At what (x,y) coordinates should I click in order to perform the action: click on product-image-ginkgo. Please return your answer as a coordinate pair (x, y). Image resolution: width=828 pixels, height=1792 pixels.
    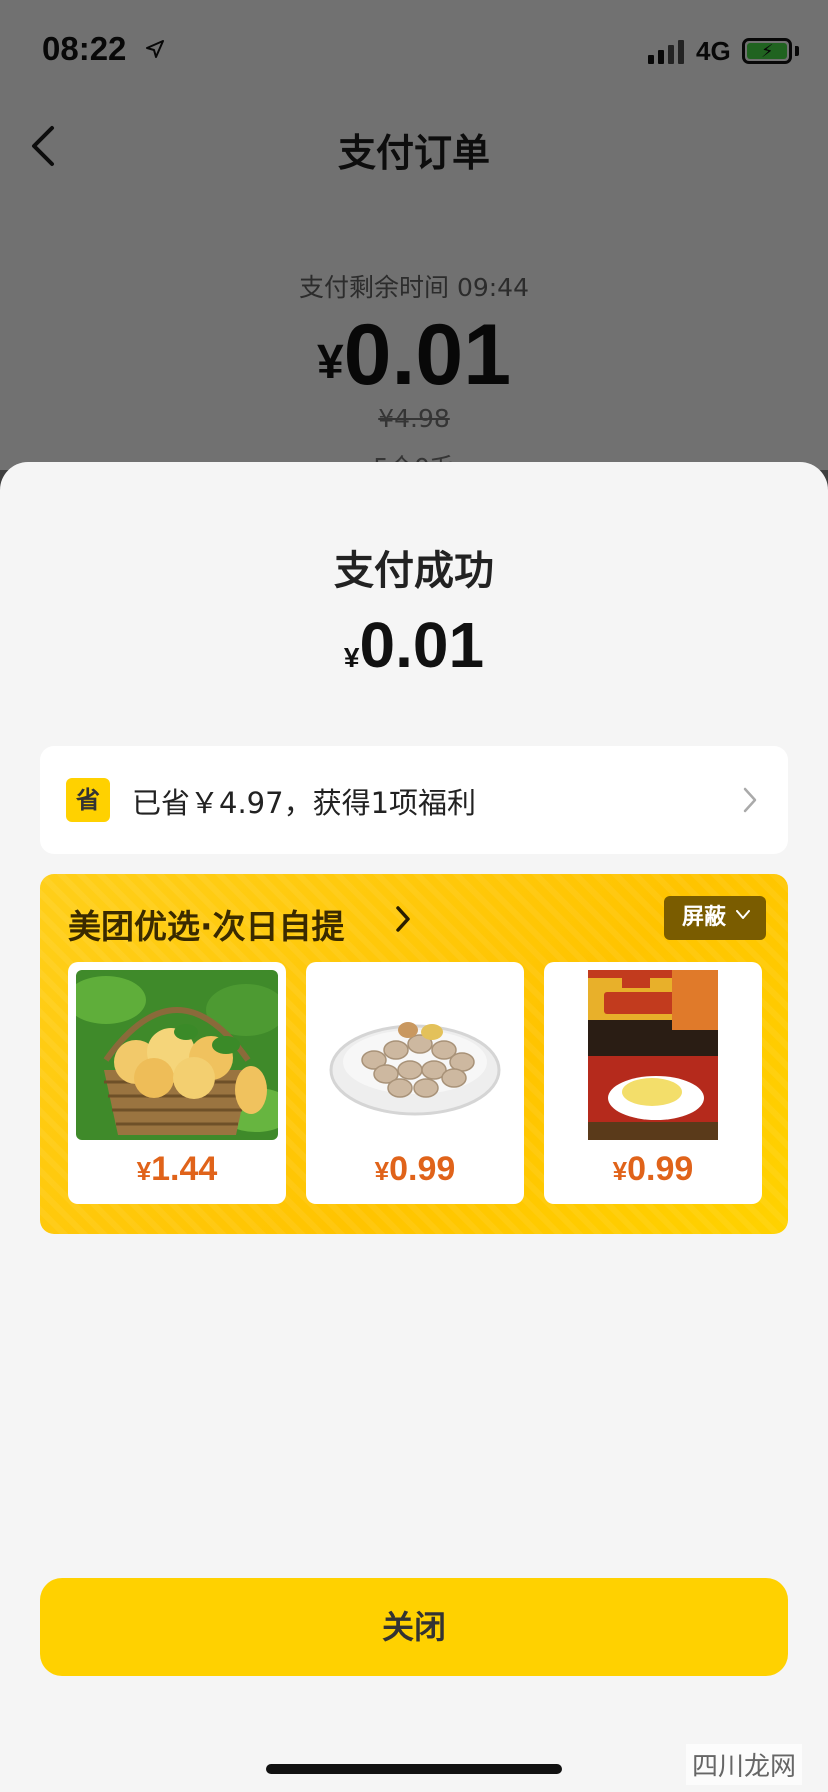
    Looking at the image, I should click on (415, 1055).